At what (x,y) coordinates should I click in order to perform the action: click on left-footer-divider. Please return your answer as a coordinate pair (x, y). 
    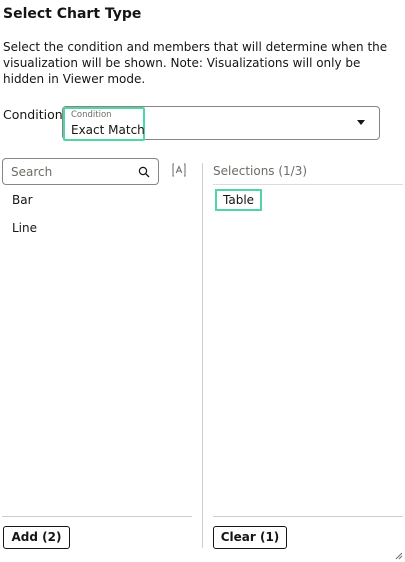
    Looking at the image, I should click on (97, 516).